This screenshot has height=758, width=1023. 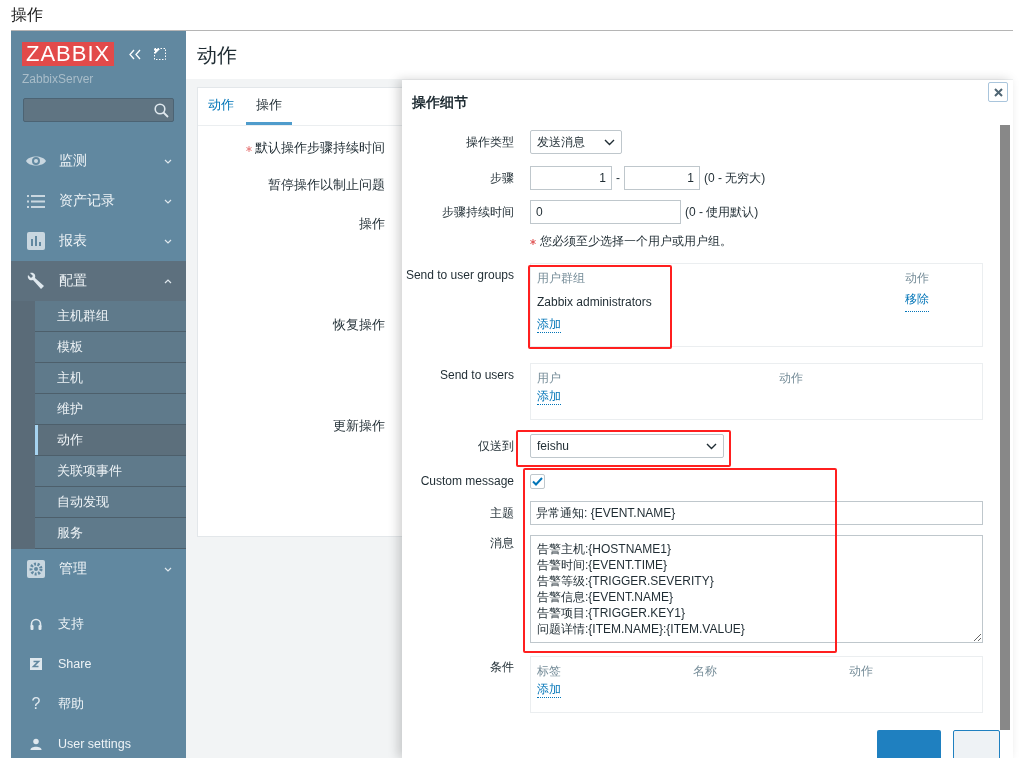 What do you see at coordinates (36, 569) in the screenshot?
I see `gear-icon` at bounding box center [36, 569].